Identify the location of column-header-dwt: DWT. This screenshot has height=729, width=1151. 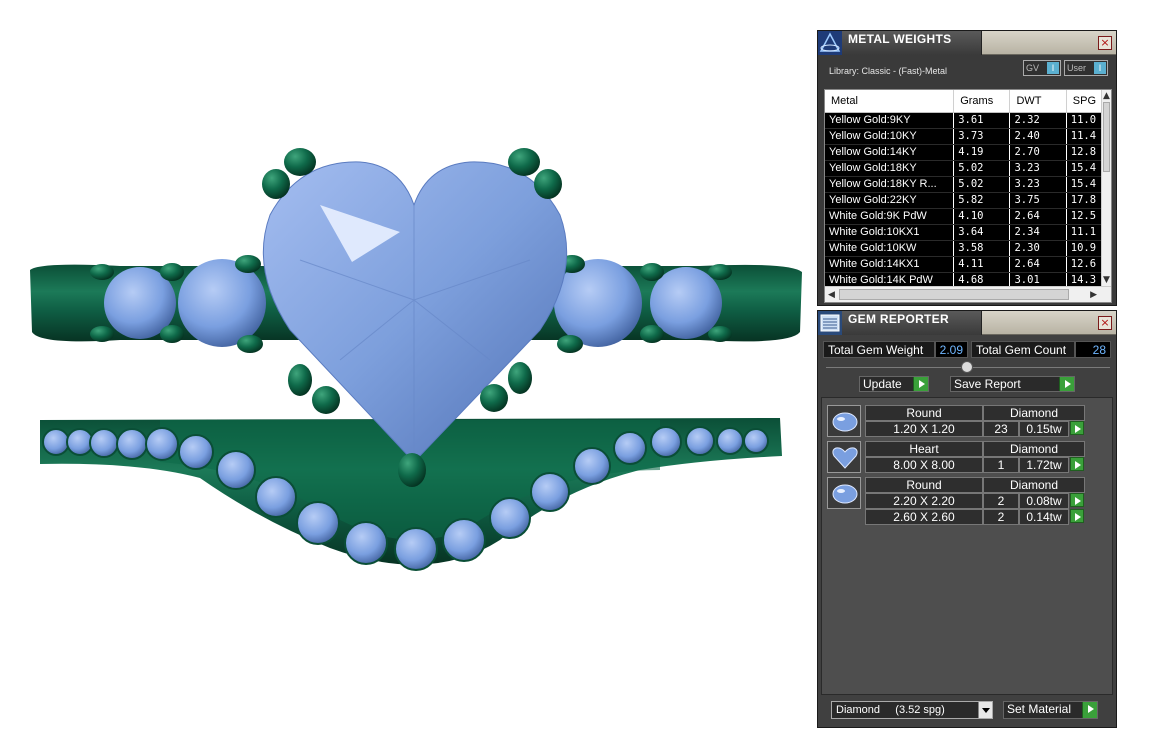
(1038, 101).